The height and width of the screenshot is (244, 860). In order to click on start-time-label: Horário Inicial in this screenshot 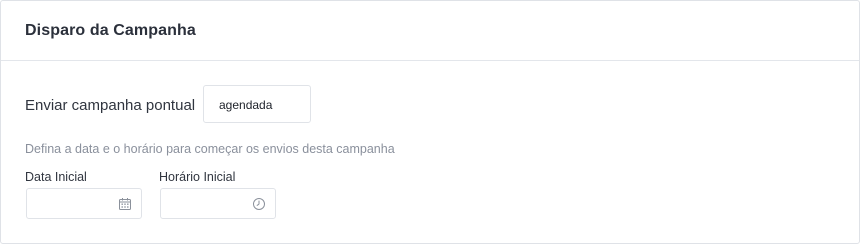, I will do `click(197, 177)`.